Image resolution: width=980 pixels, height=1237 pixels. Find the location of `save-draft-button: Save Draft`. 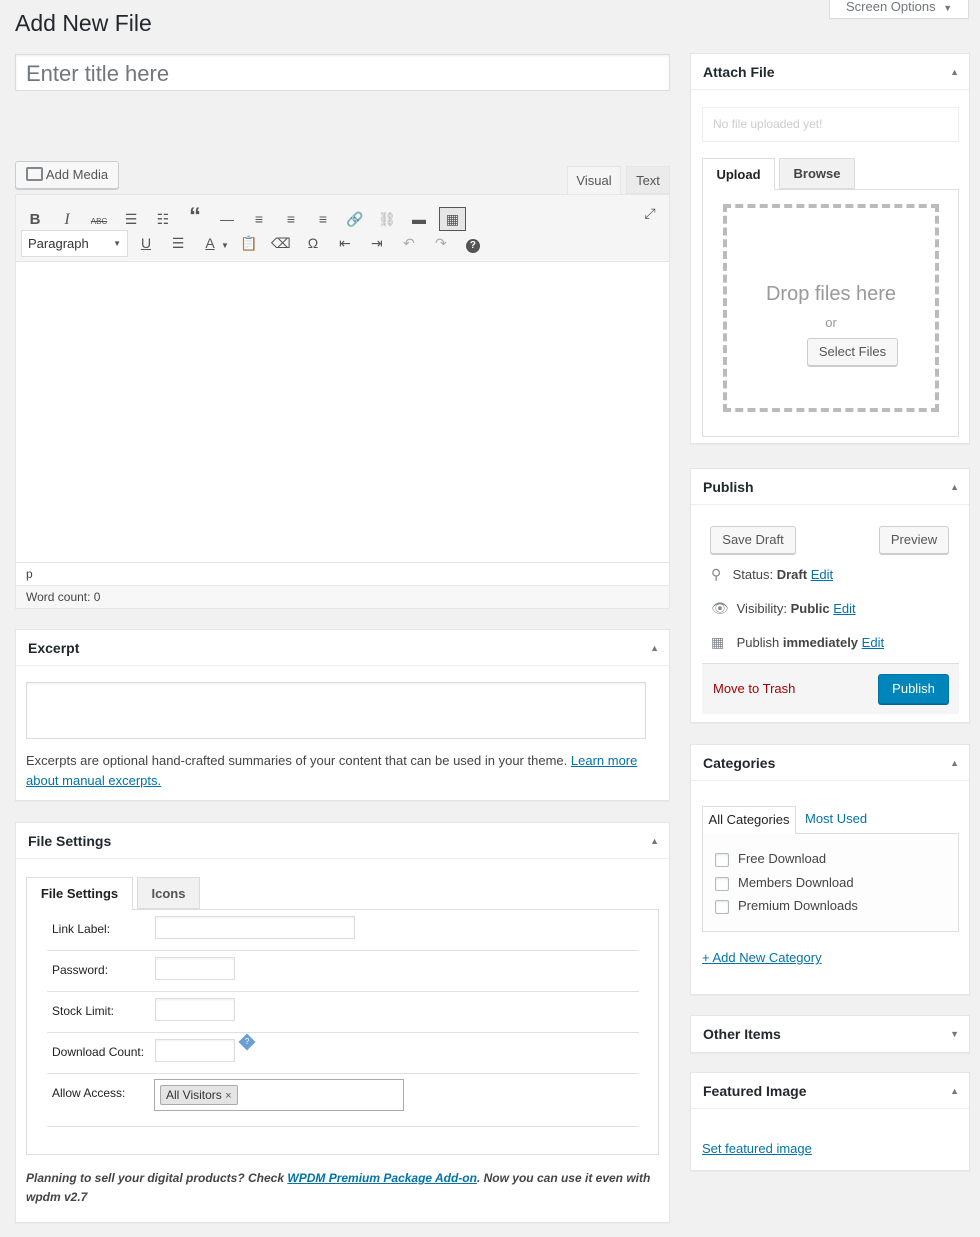

save-draft-button: Save Draft is located at coordinates (753, 540).